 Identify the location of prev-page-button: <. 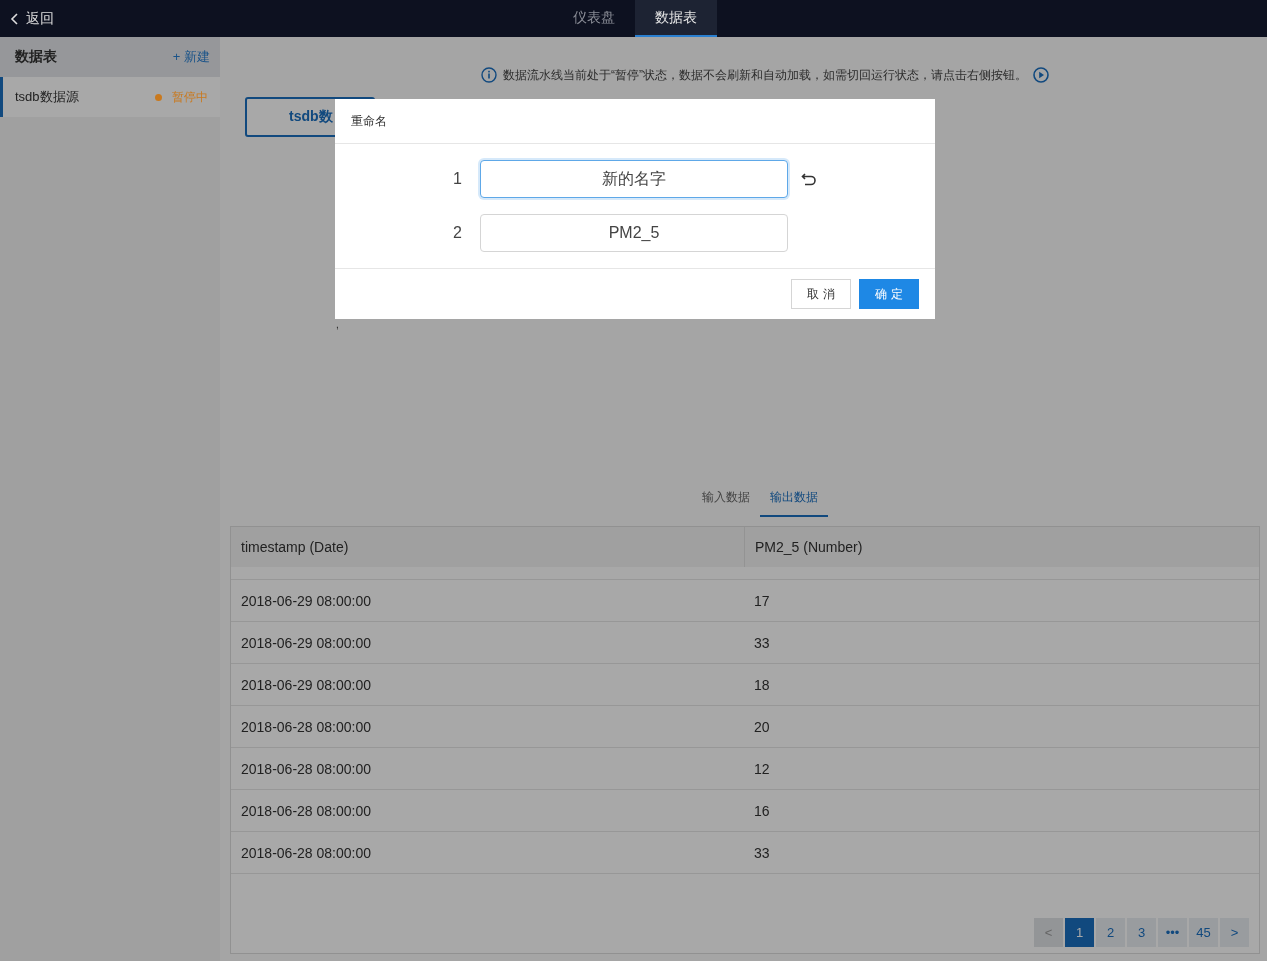
(1048, 932).